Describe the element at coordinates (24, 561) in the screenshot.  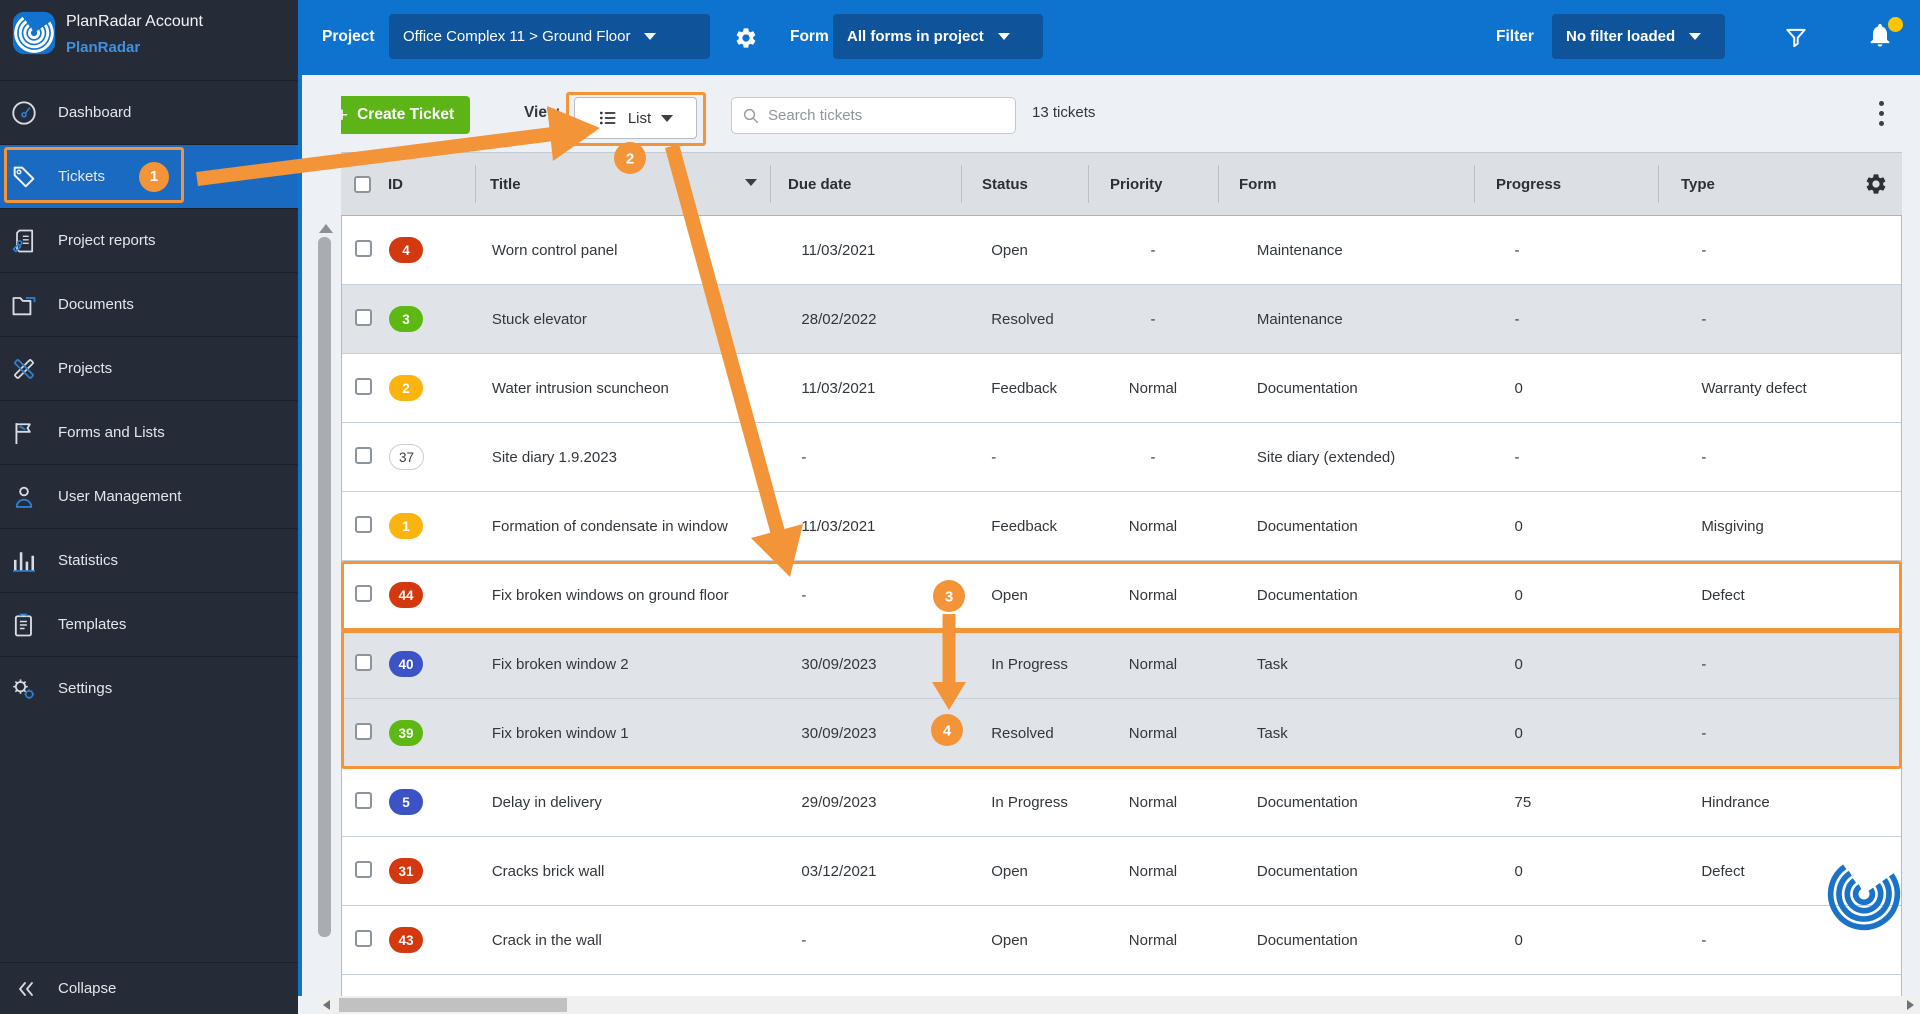
I see `stats-icon` at that location.